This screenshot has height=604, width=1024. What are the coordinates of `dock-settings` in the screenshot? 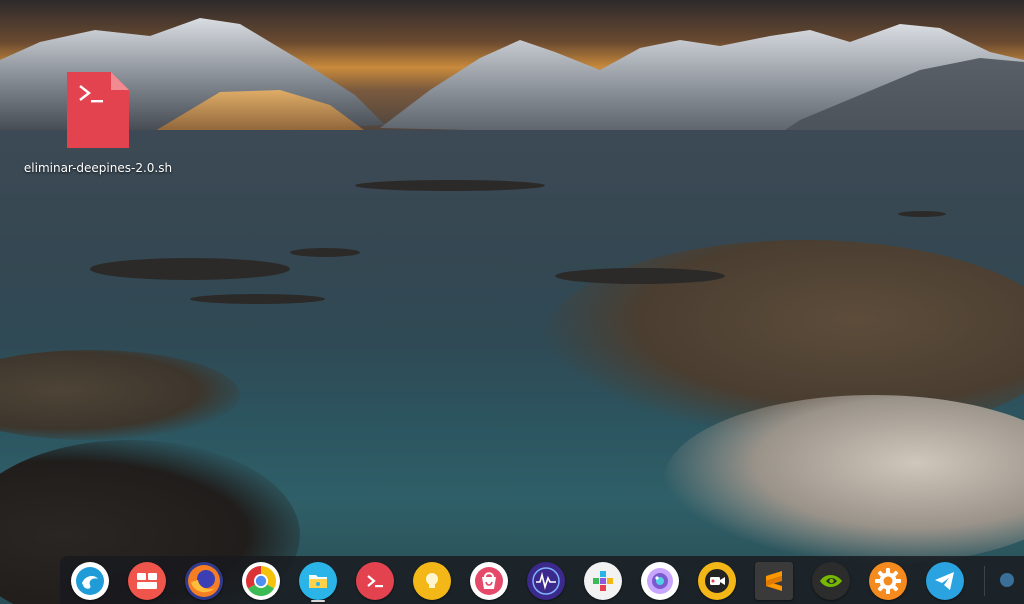 It's located at (888, 581).